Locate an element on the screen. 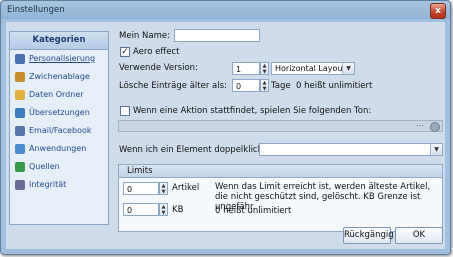  sidebar-item-label: Email/Facebook is located at coordinates (60, 130).